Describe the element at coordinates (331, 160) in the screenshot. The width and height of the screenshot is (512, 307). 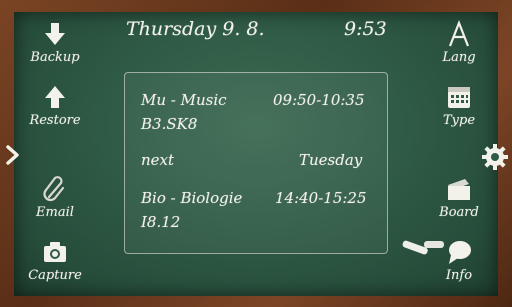
I see `next-day: Tuesday` at that location.